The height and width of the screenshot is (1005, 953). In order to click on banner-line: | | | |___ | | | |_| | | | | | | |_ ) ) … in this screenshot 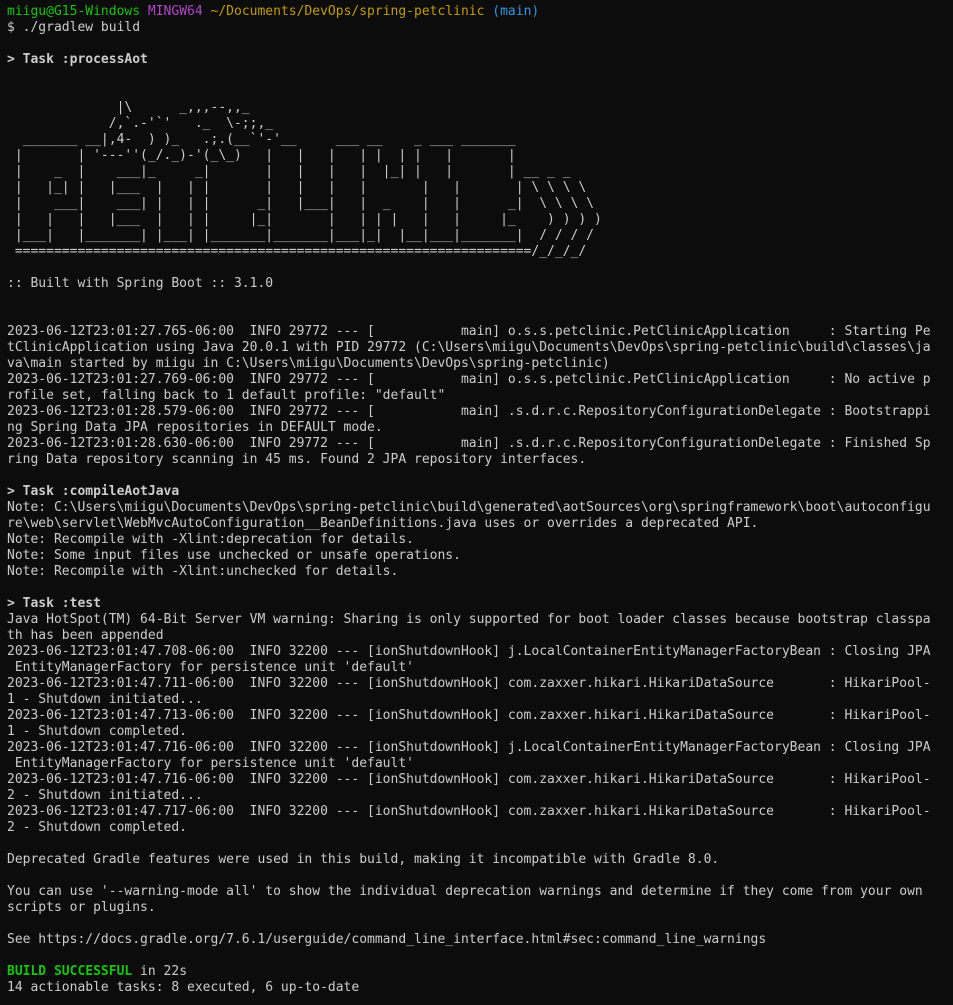, I will do `click(304, 219)`.